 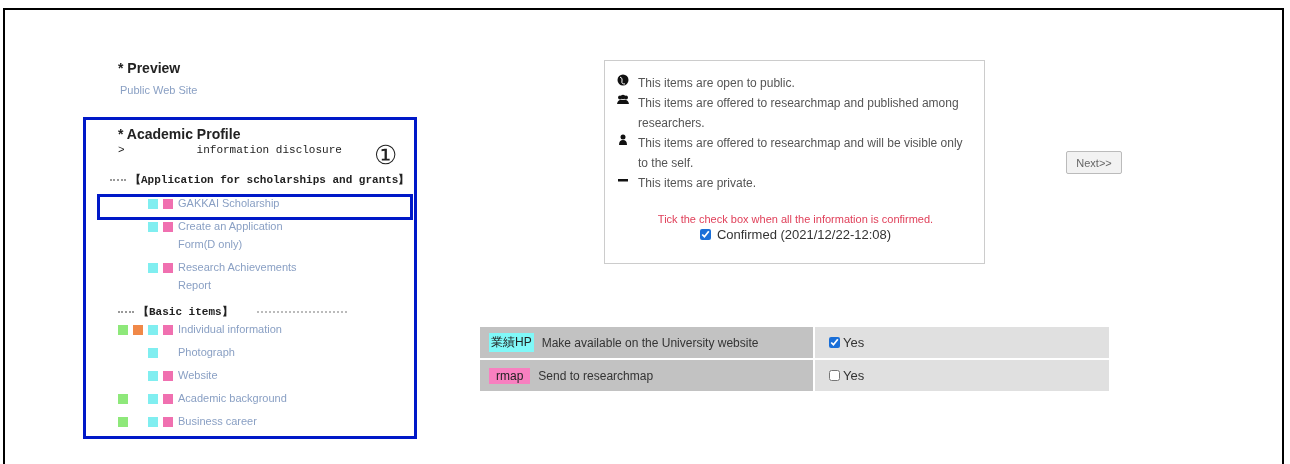 What do you see at coordinates (596, 375) in the screenshot?
I see `option-text: Send to researchmap` at bounding box center [596, 375].